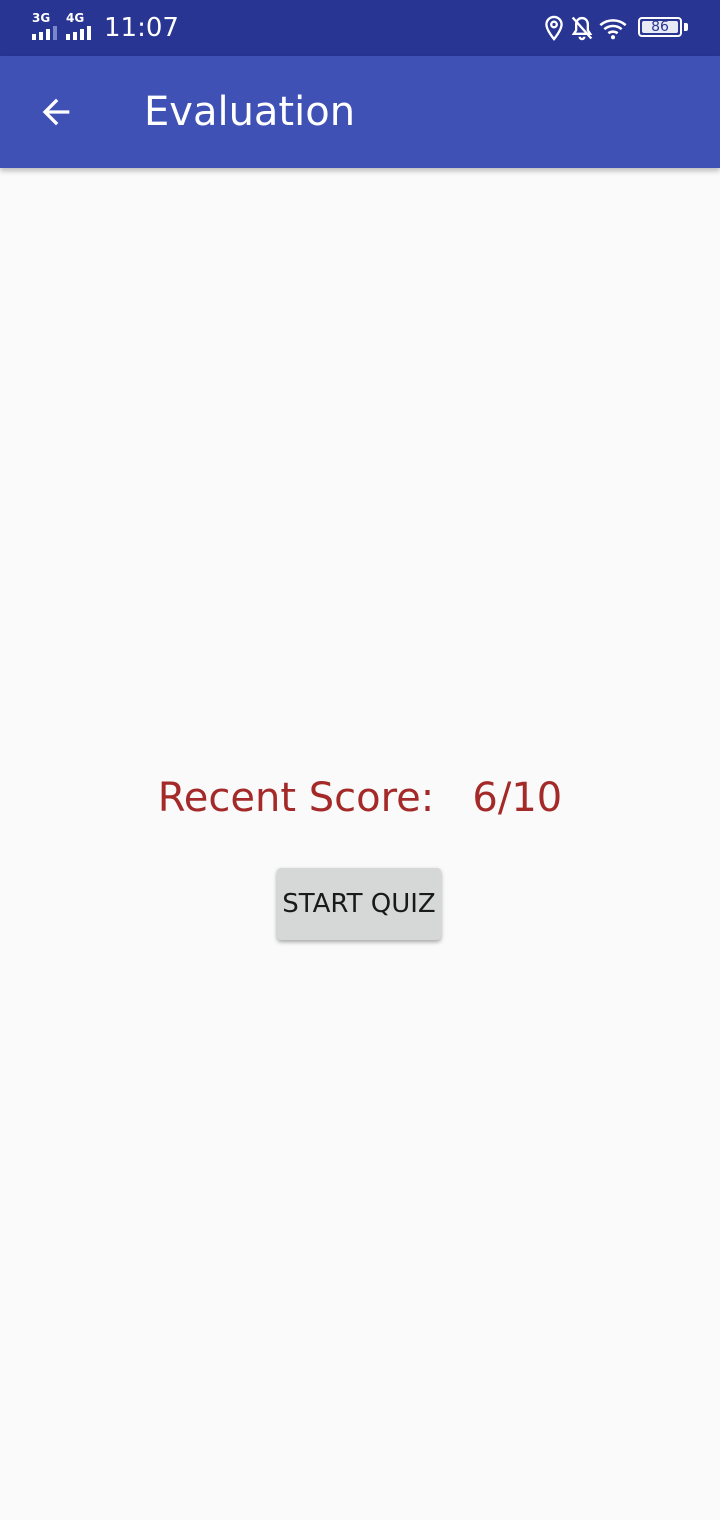 The height and width of the screenshot is (1520, 720). I want to click on recent-score-label: Recent Score:, so click(296, 798).